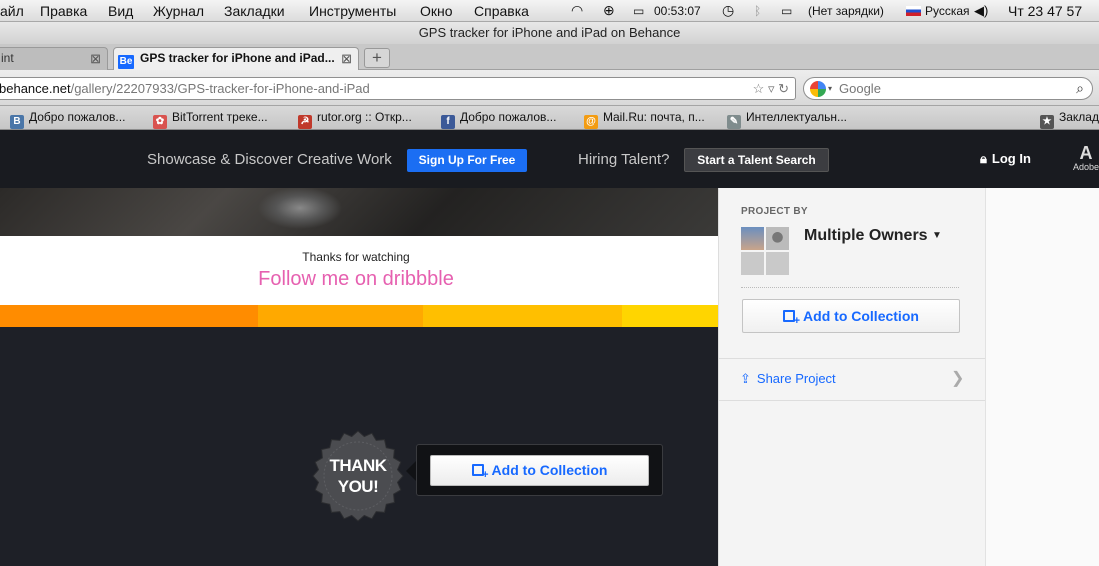  Describe the element at coordinates (851, 316) in the screenshot. I see `add-to-collection-sidebar-button: Add to Collection` at that location.